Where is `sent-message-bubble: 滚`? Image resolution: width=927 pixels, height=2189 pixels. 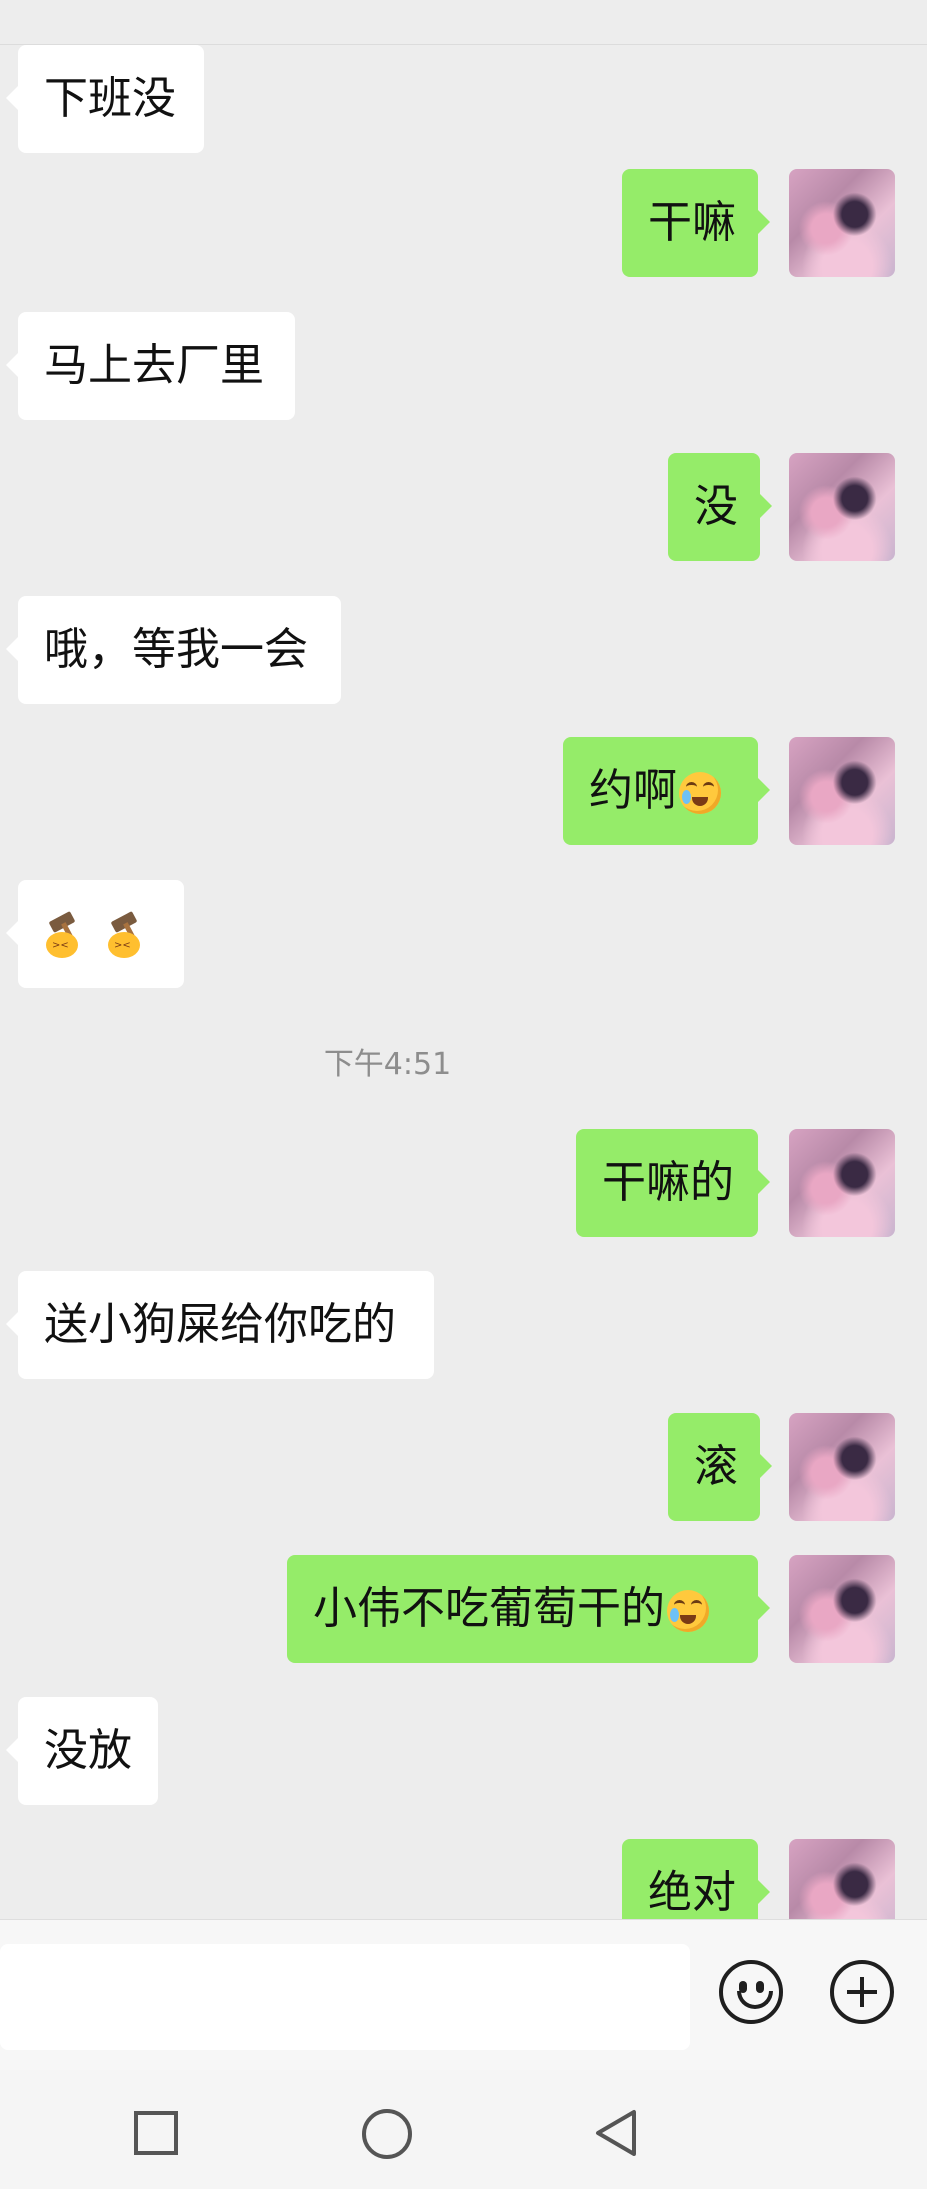
sent-message-bubble: 滚 is located at coordinates (720, 1467).